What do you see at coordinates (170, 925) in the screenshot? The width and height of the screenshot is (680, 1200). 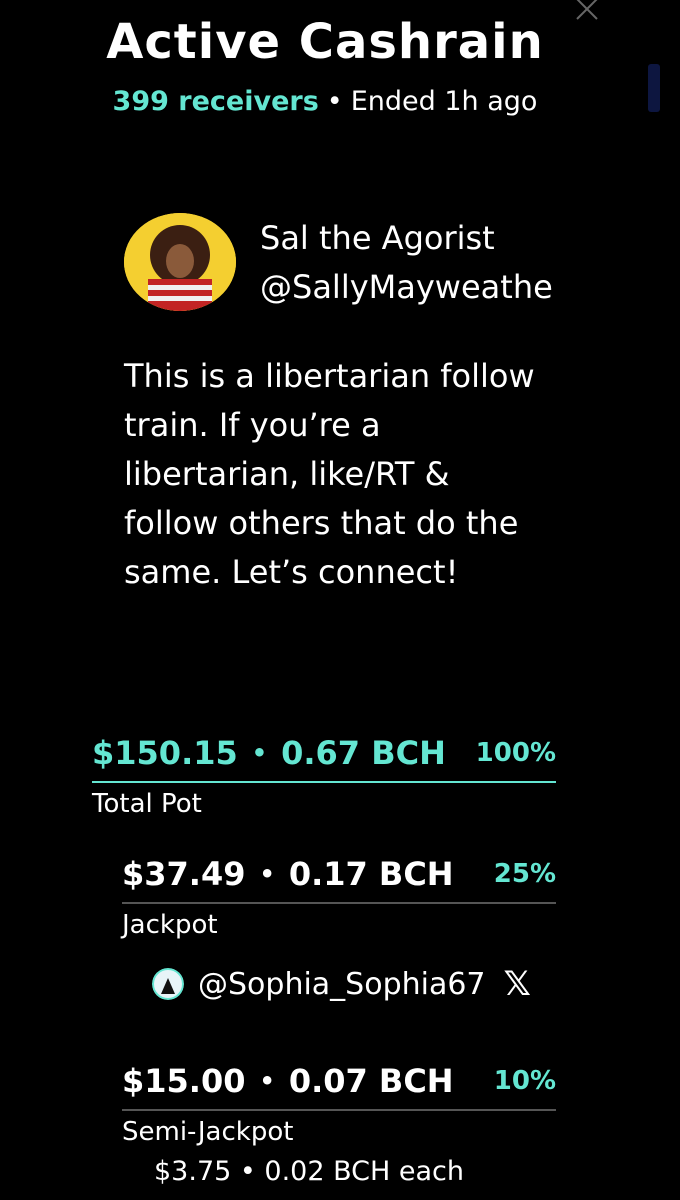 I see `jackpot-label: Jackpot` at bounding box center [170, 925].